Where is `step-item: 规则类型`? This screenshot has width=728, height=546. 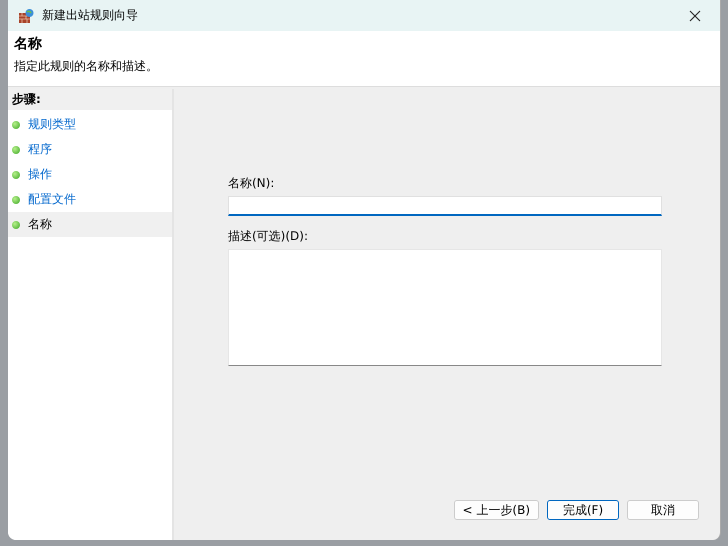
step-item: 规则类型 is located at coordinates (90, 124).